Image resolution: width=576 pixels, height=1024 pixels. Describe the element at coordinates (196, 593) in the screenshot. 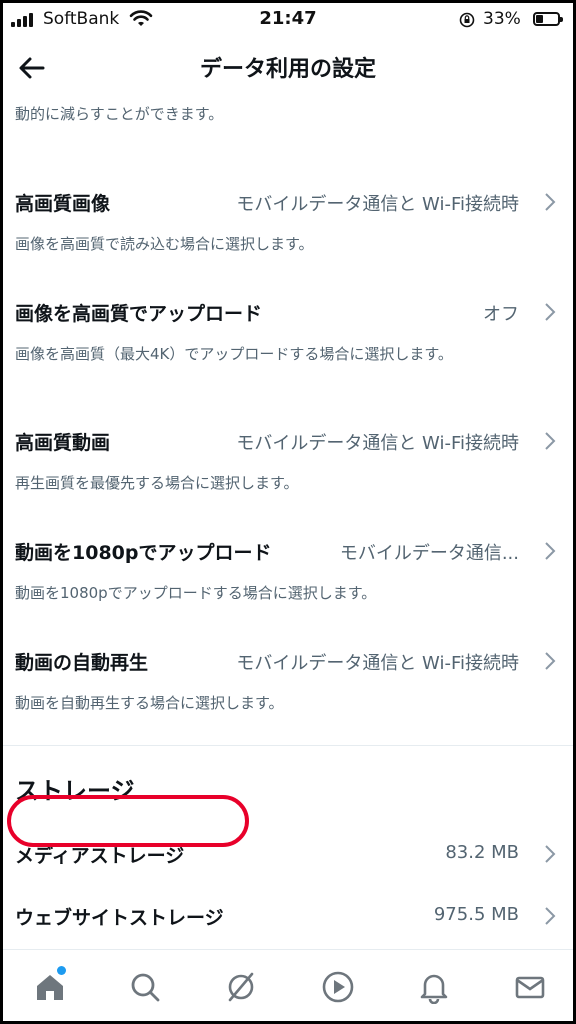

I see `setting-description: 動画を1080pでアップロードする場合に選択します。` at that location.